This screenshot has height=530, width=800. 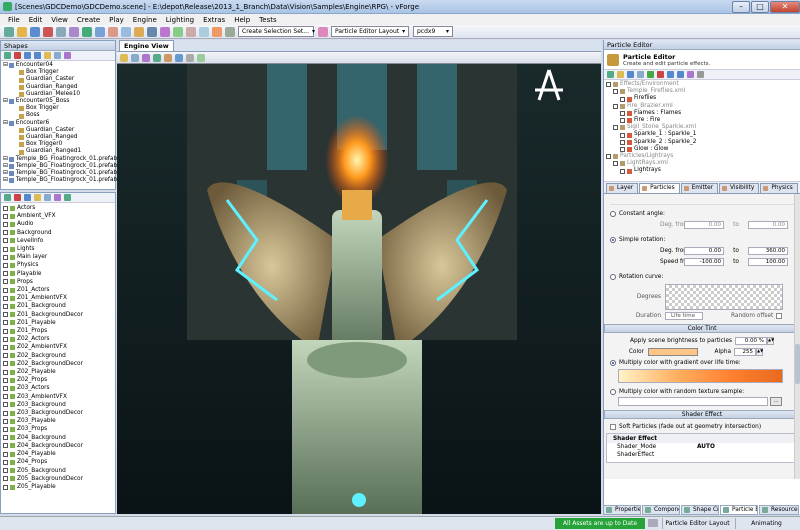 I want to click on maximize-button: □, so click(x=760, y=7).